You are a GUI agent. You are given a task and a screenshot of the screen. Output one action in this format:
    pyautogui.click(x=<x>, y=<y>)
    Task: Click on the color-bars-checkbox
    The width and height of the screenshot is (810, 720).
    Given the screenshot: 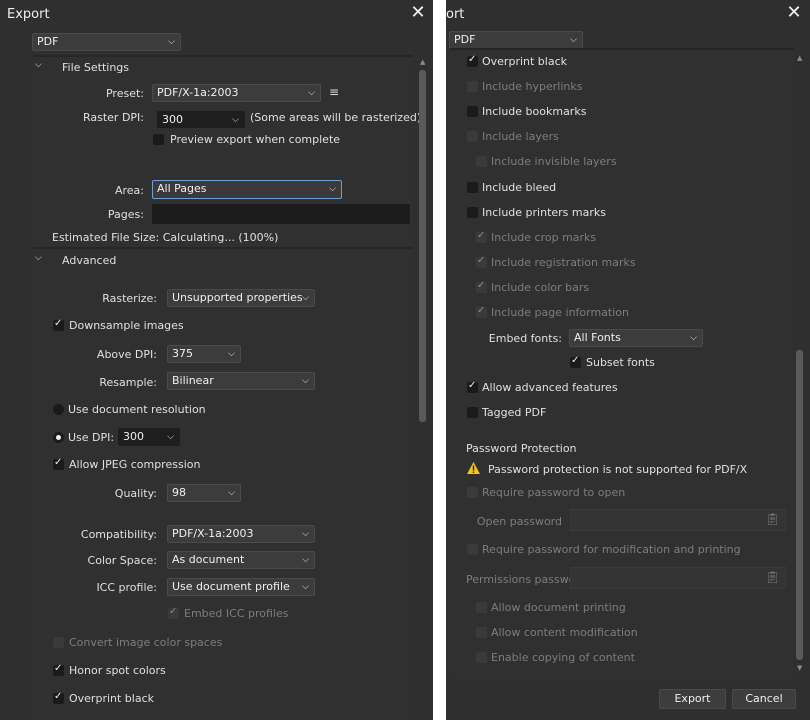 What is the action you would take?
    pyautogui.click(x=481, y=286)
    